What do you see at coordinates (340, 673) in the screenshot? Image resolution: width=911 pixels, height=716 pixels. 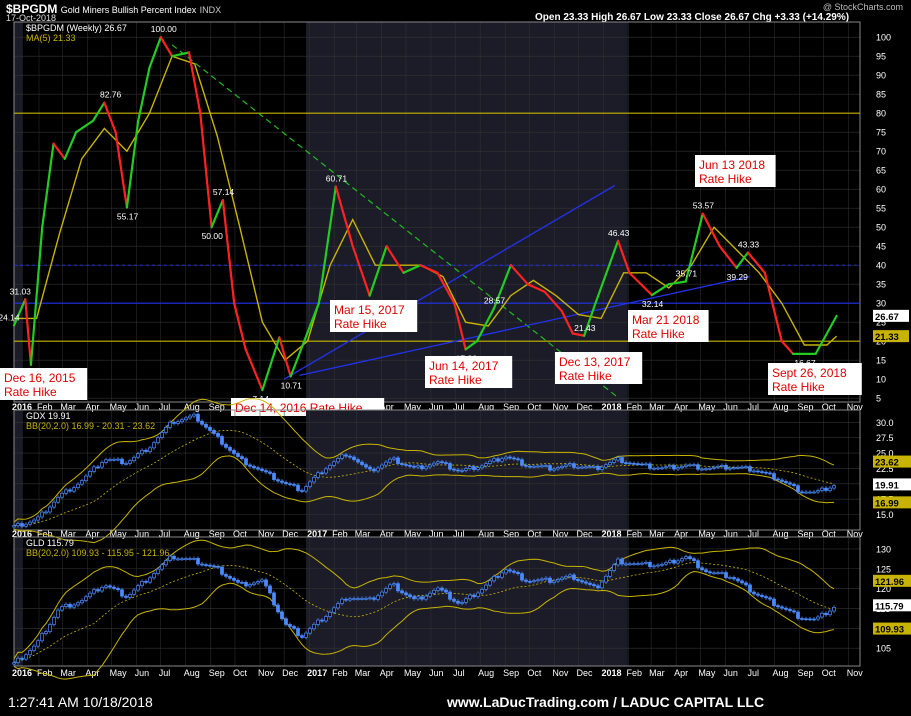 I see `x-tick-label: Feb` at bounding box center [340, 673].